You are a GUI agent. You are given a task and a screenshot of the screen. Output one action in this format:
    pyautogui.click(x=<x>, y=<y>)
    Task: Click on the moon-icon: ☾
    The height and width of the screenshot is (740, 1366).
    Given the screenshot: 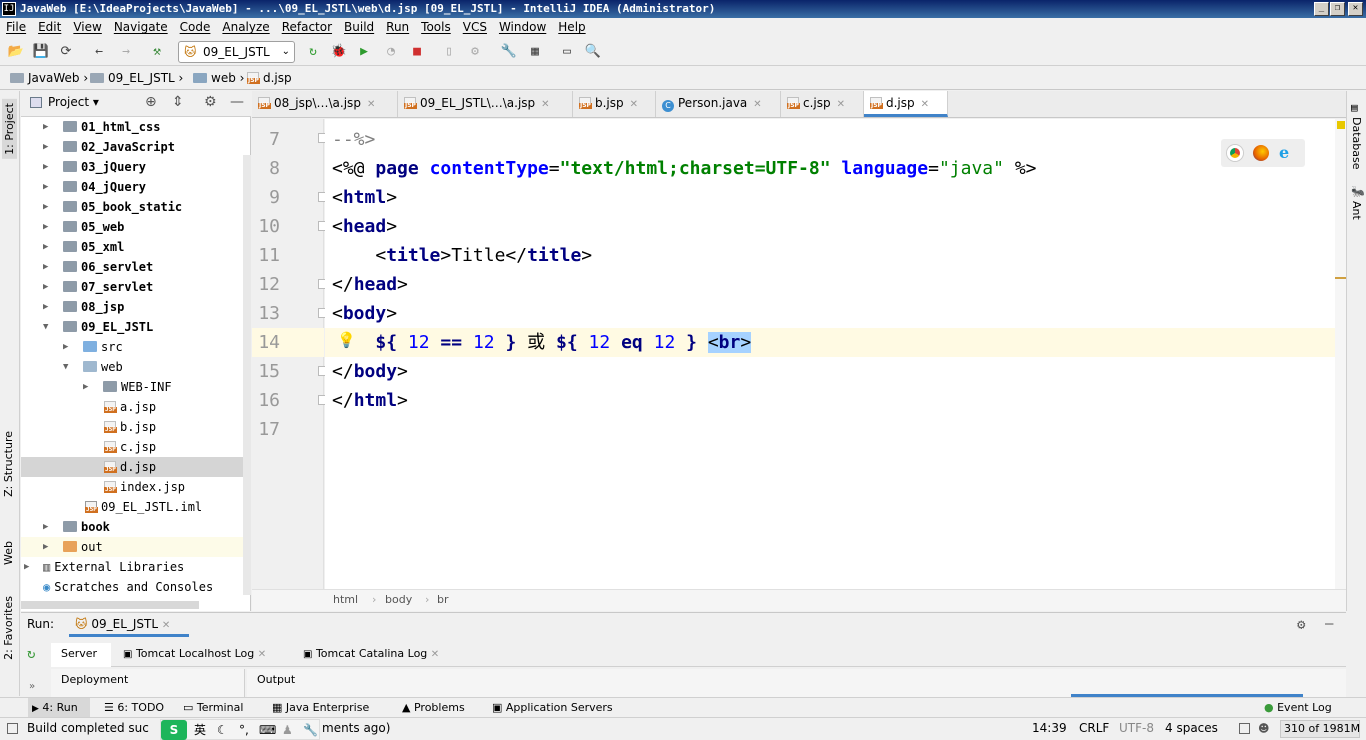 What is the action you would take?
    pyautogui.click(x=222, y=730)
    